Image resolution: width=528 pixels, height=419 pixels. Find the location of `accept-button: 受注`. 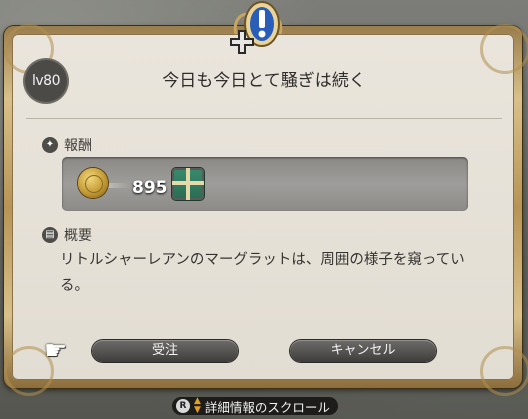

accept-button: 受注 is located at coordinates (165, 351).